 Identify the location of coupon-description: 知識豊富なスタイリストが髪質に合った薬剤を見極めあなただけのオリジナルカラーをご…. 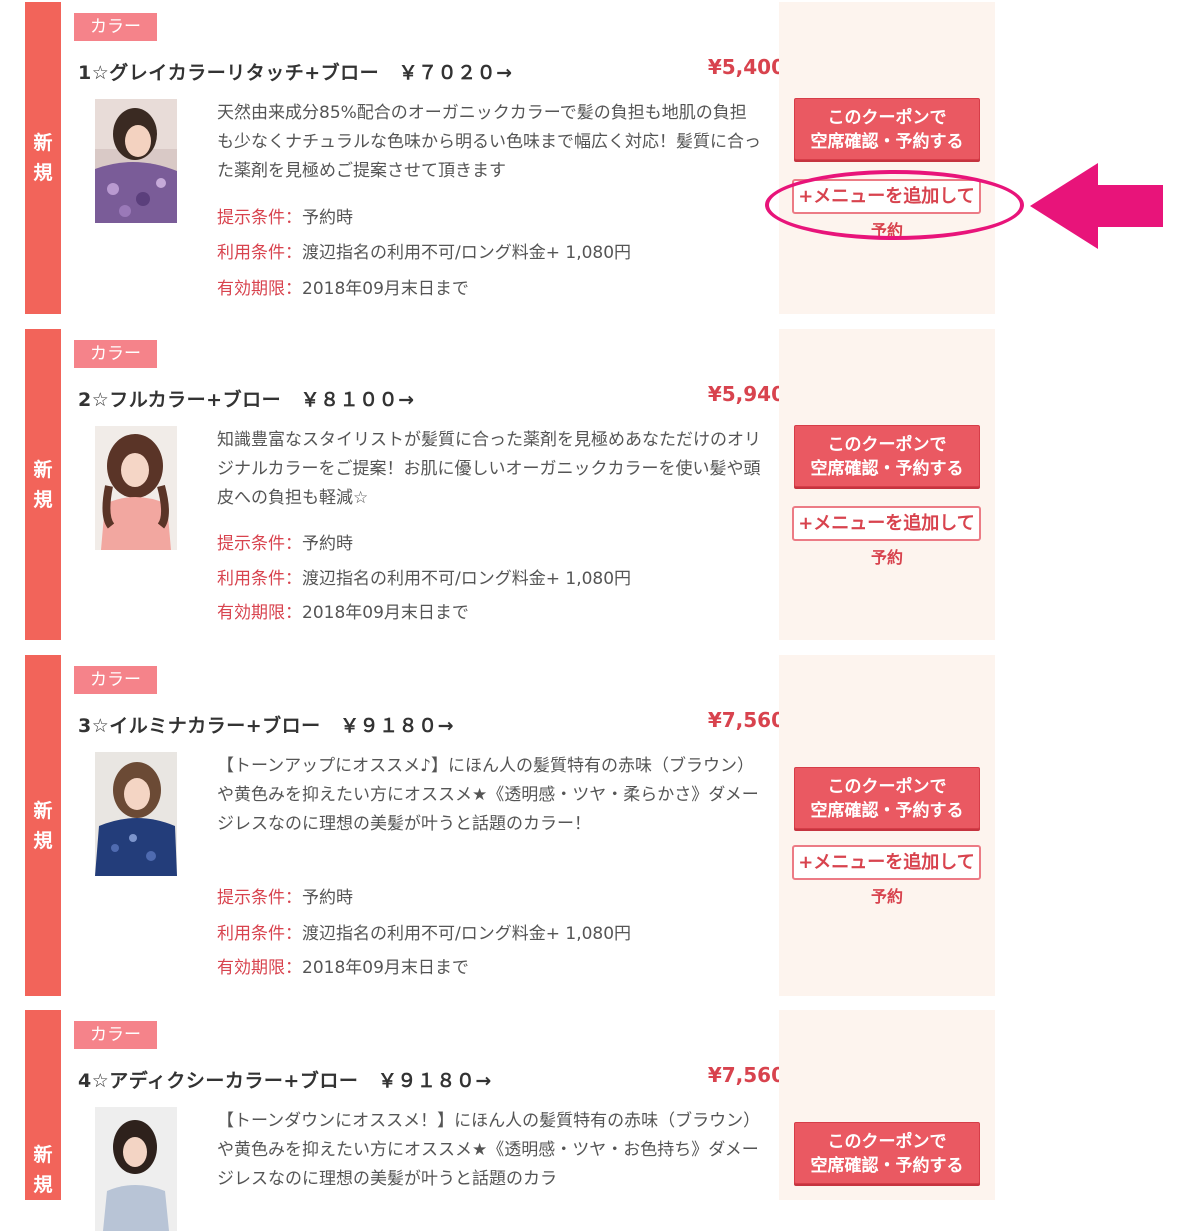
(489, 469).